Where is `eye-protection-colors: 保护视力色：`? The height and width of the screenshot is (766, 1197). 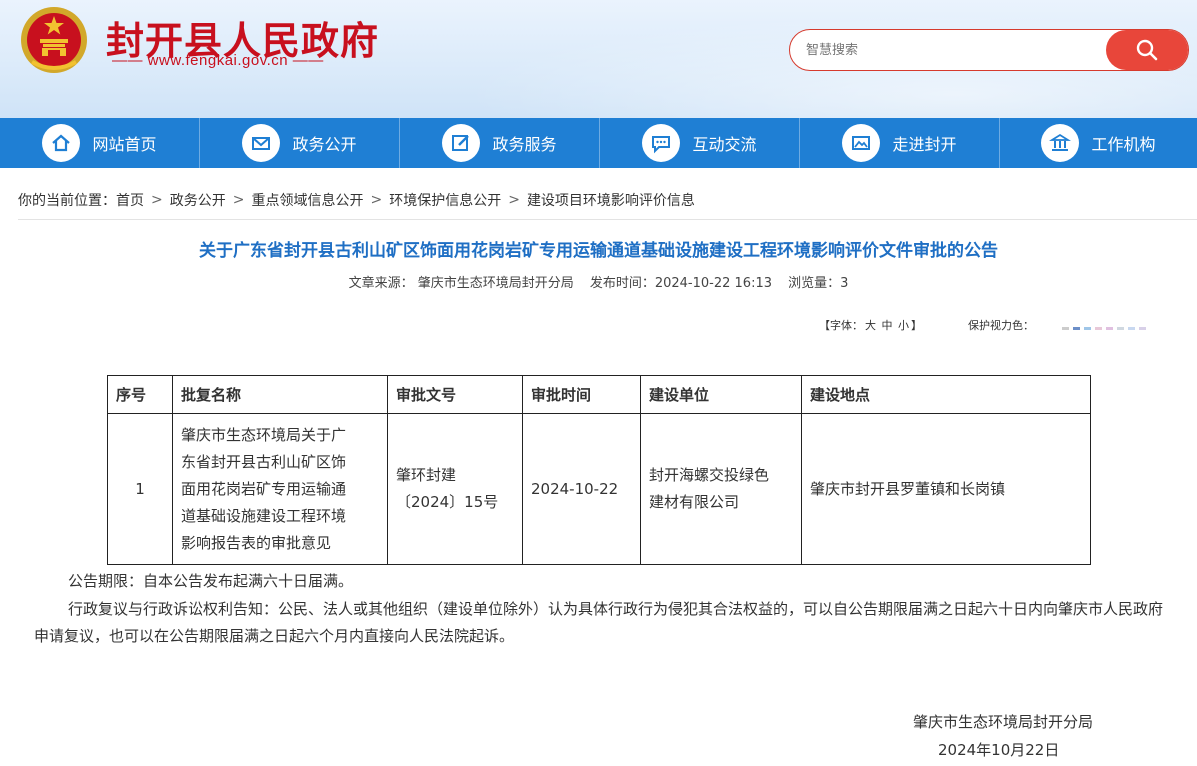 eye-protection-colors: 保护视力色： is located at coordinates (1057, 325).